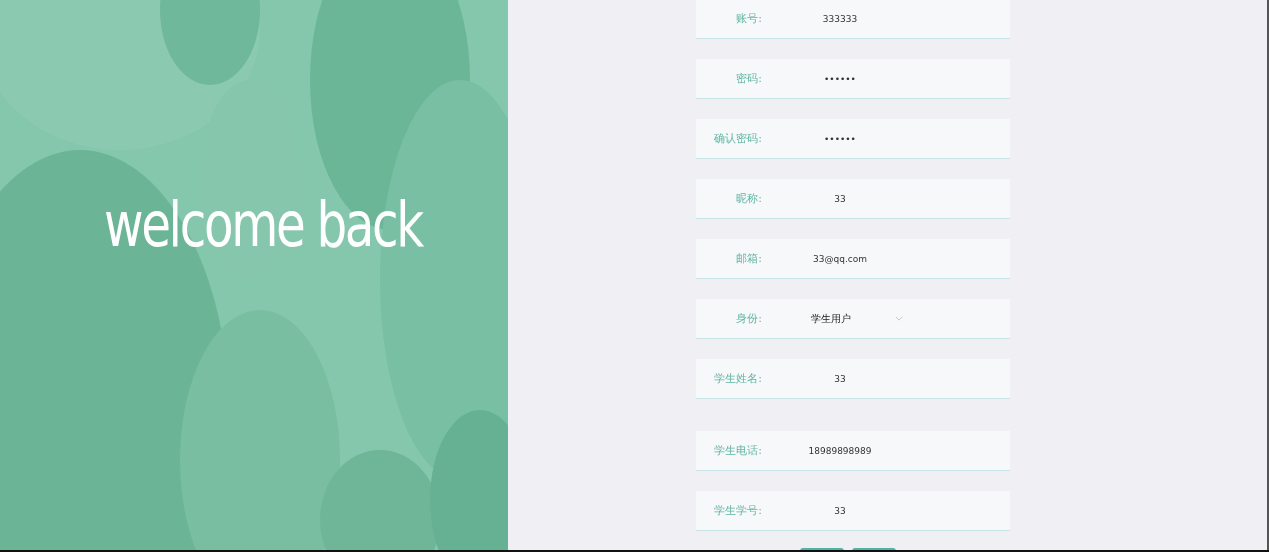  Describe the element at coordinates (748, 78) in the screenshot. I see `field-label: 密码:` at that location.